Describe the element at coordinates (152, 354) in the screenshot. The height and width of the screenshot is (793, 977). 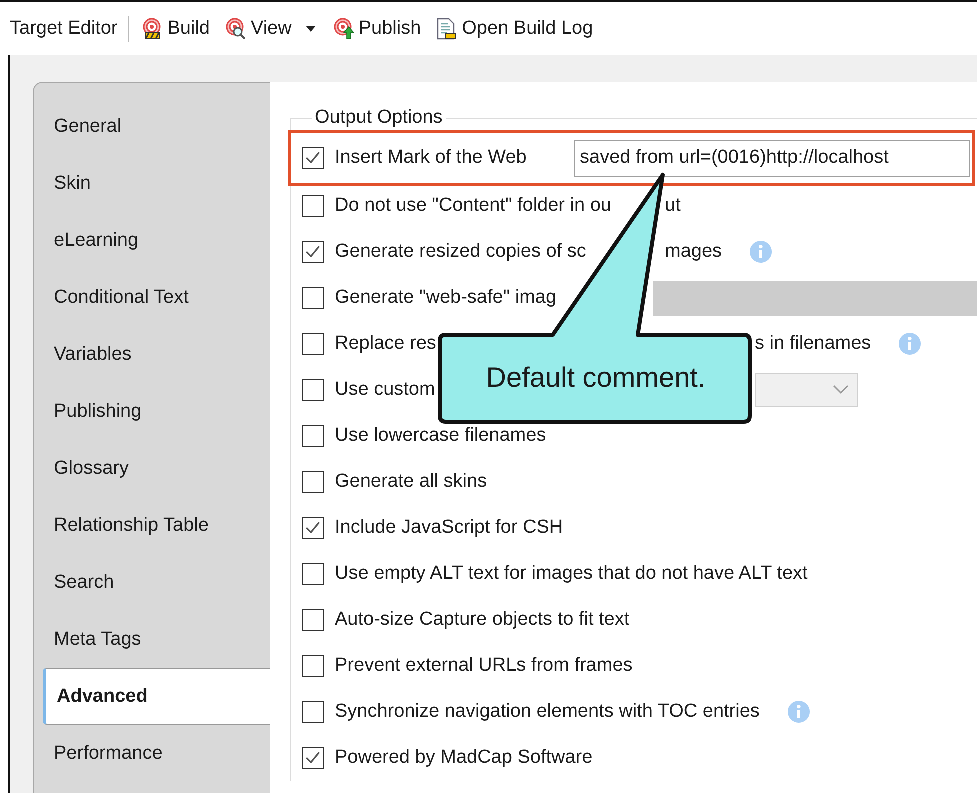
I see `sidebar-tab: Variables` at that location.